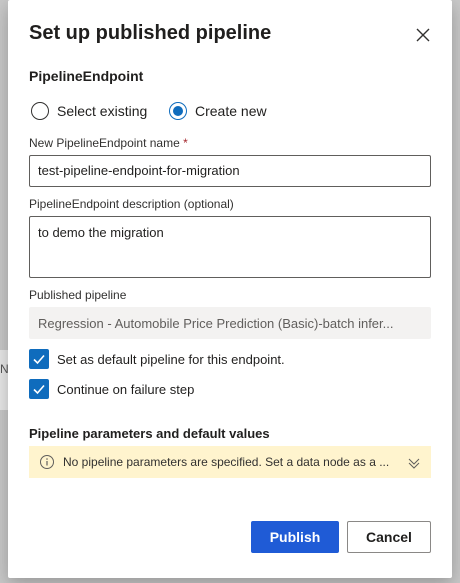 The image size is (460, 583). What do you see at coordinates (4, 380) in the screenshot?
I see `backdrop-panel-edge` at bounding box center [4, 380].